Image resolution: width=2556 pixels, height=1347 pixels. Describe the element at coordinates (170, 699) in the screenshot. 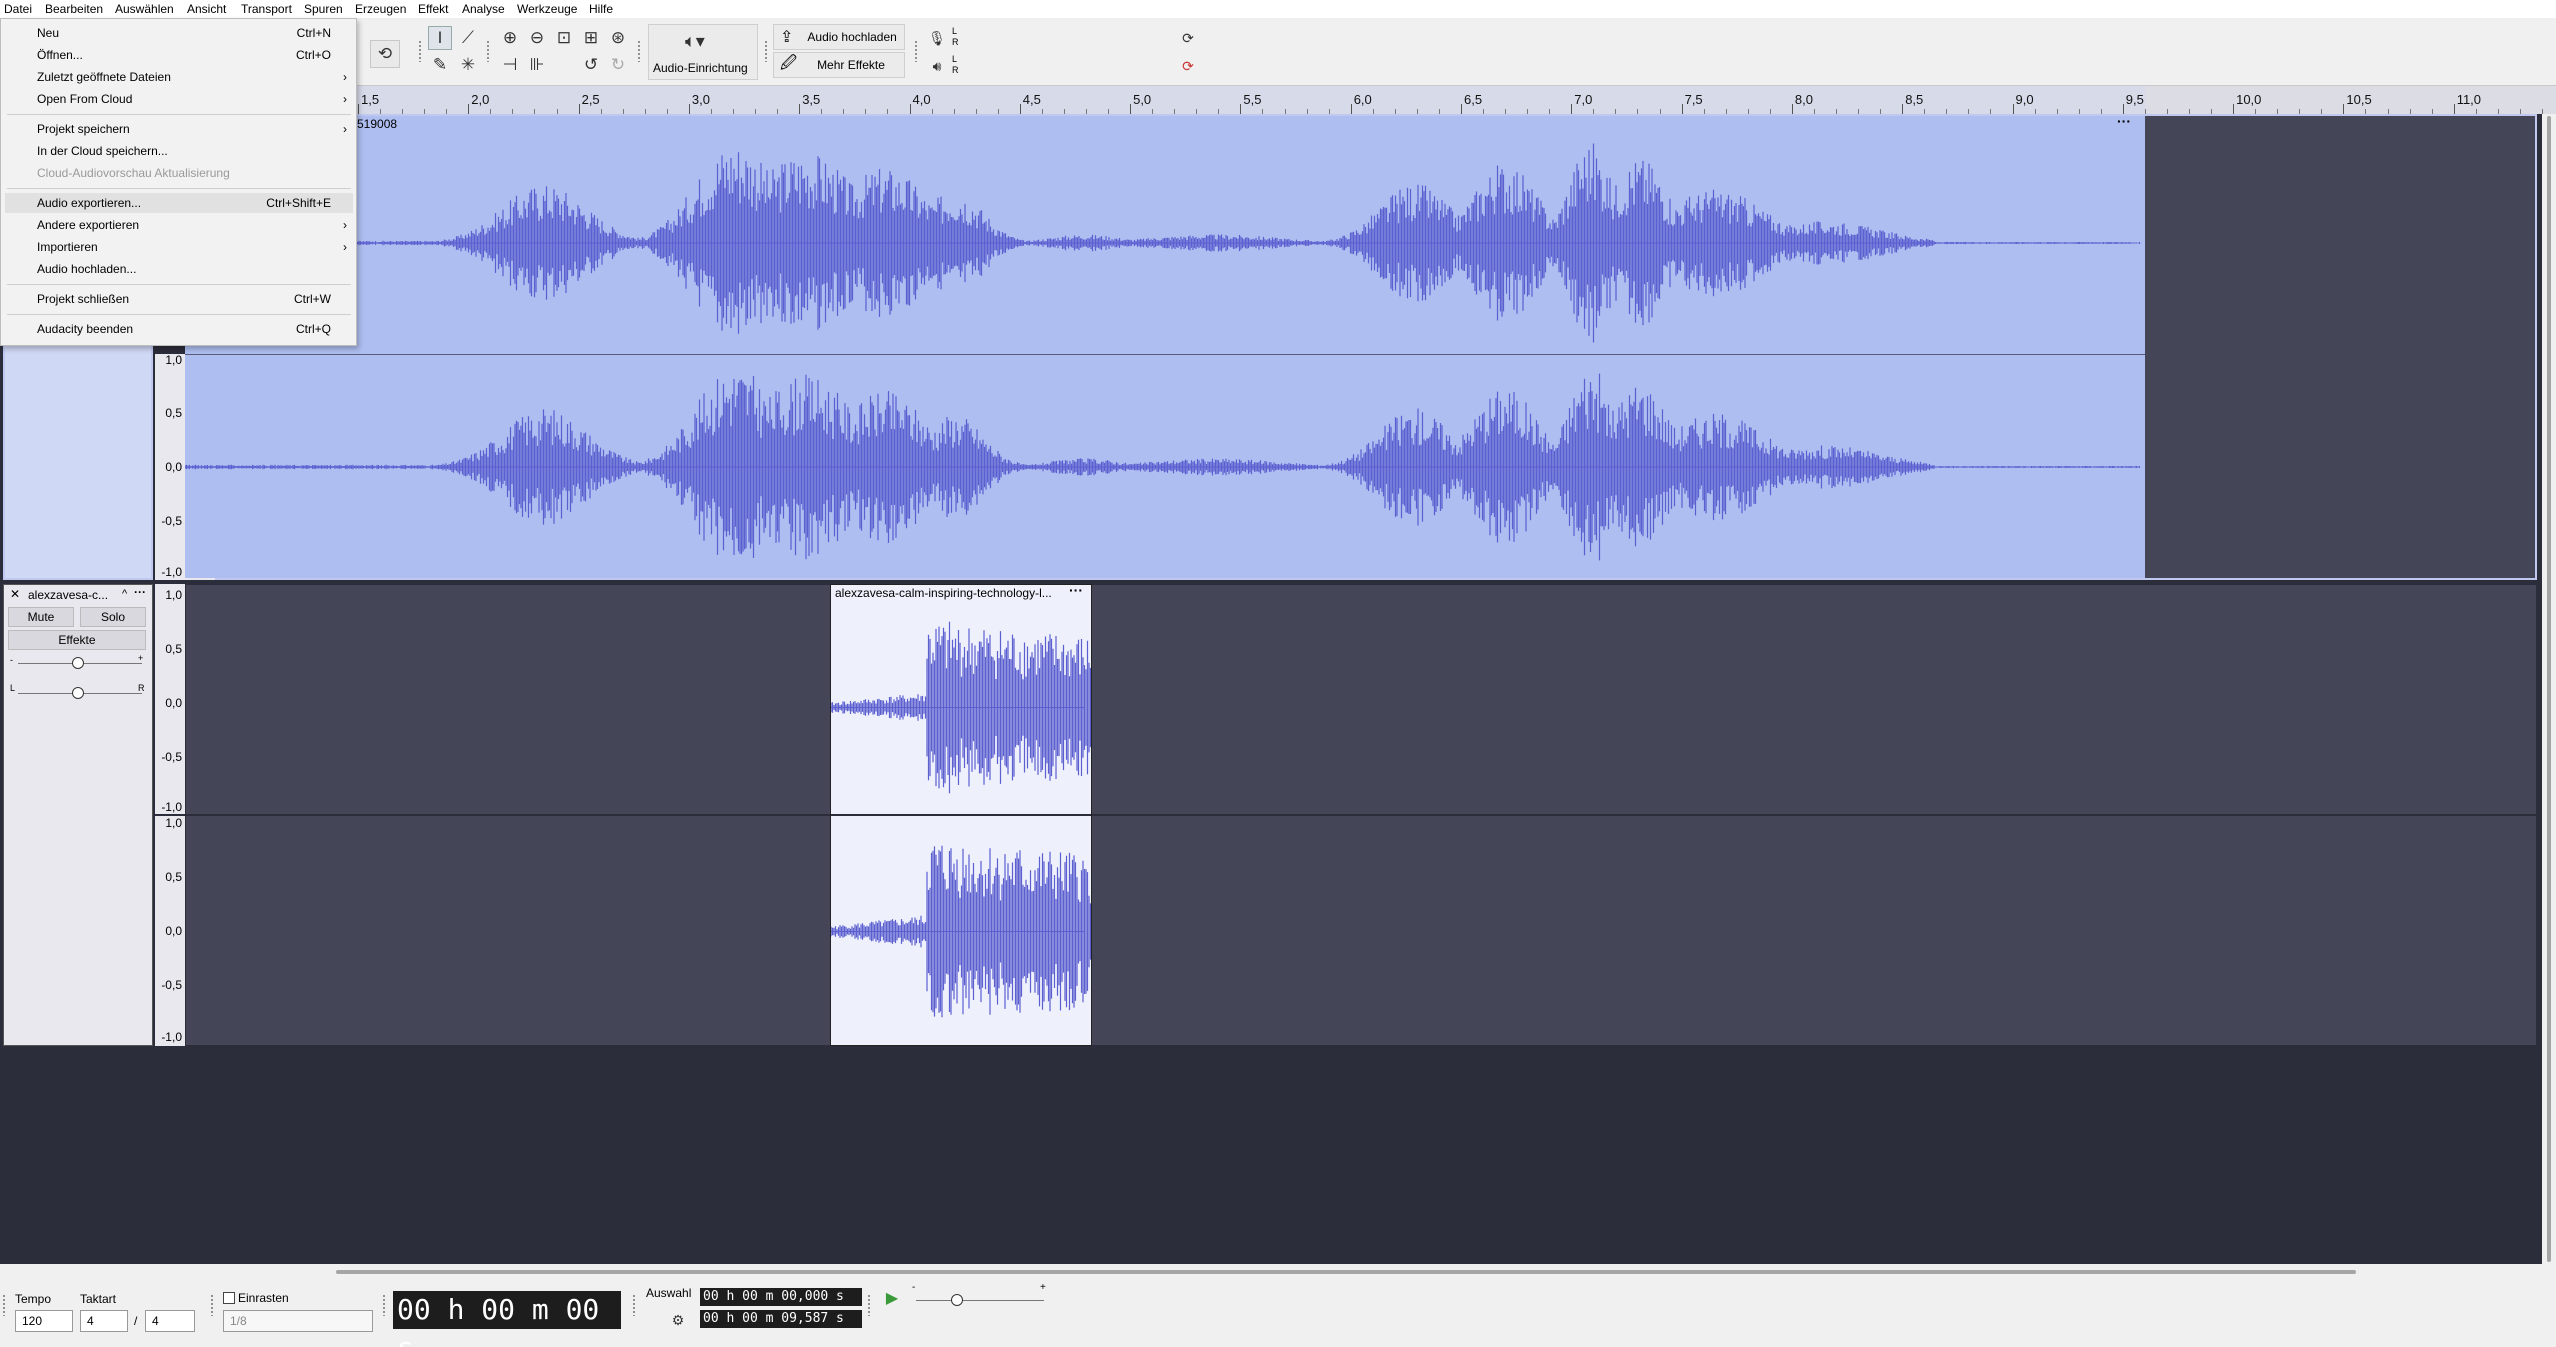

I see `track-2-scale-upper: 1,0 0,5 0,0 -0,5 -1,0` at that location.